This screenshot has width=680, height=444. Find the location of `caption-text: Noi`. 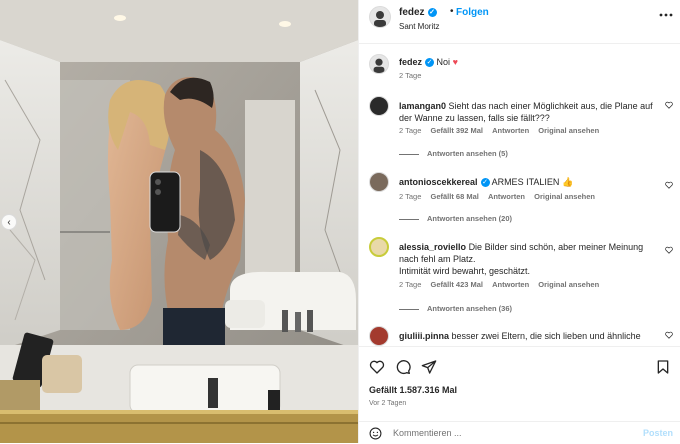

caption-text: Noi is located at coordinates (443, 62).